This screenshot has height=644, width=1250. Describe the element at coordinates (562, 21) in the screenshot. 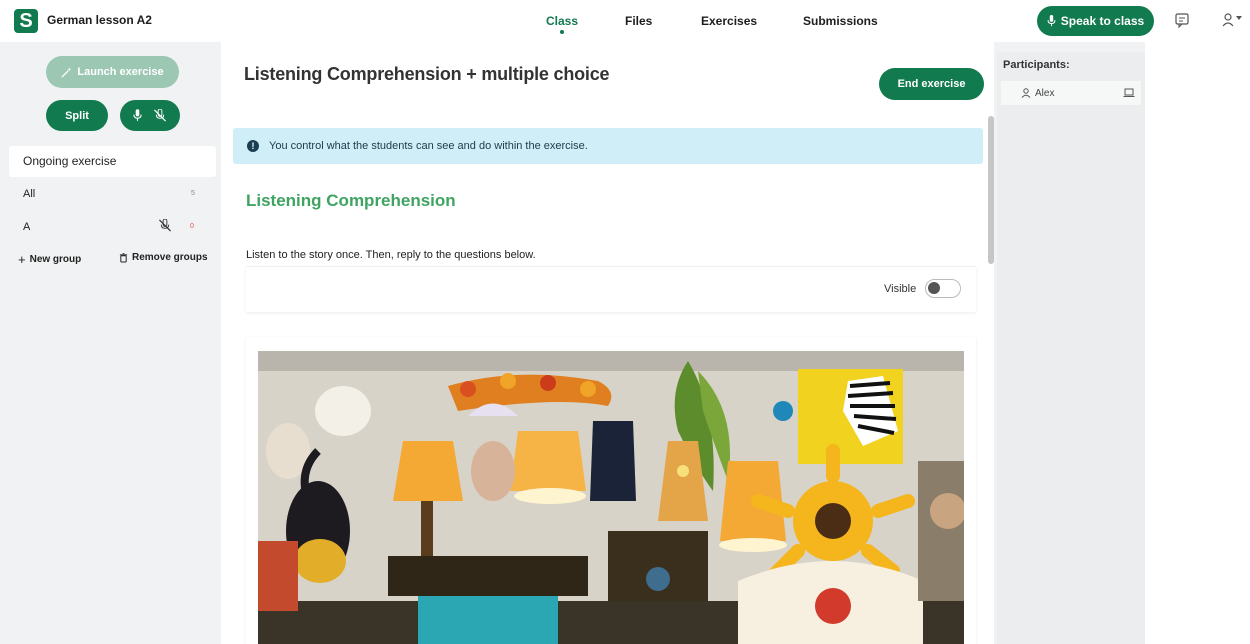

I see `tab-class-label: Class` at that location.